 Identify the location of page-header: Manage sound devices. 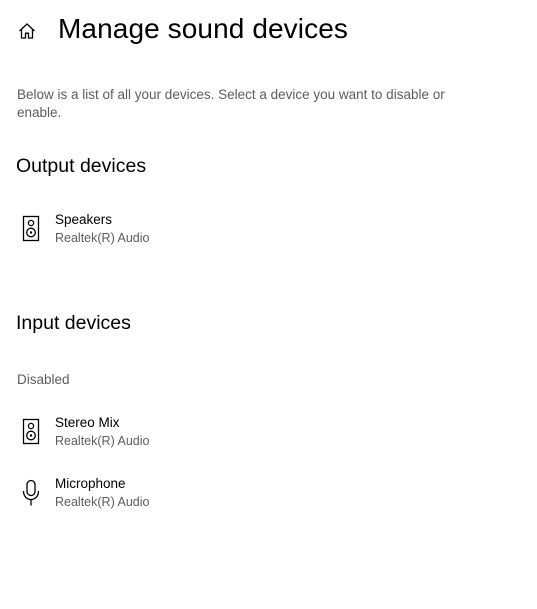
(268, 32).